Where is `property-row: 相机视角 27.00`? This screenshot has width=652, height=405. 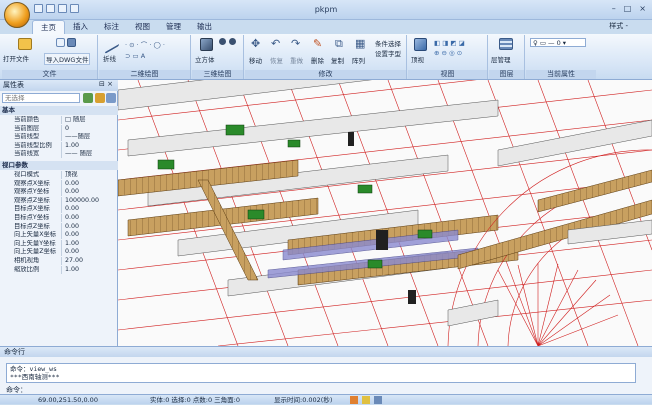
property-row: 相机视角 27.00 is located at coordinates (60, 261).